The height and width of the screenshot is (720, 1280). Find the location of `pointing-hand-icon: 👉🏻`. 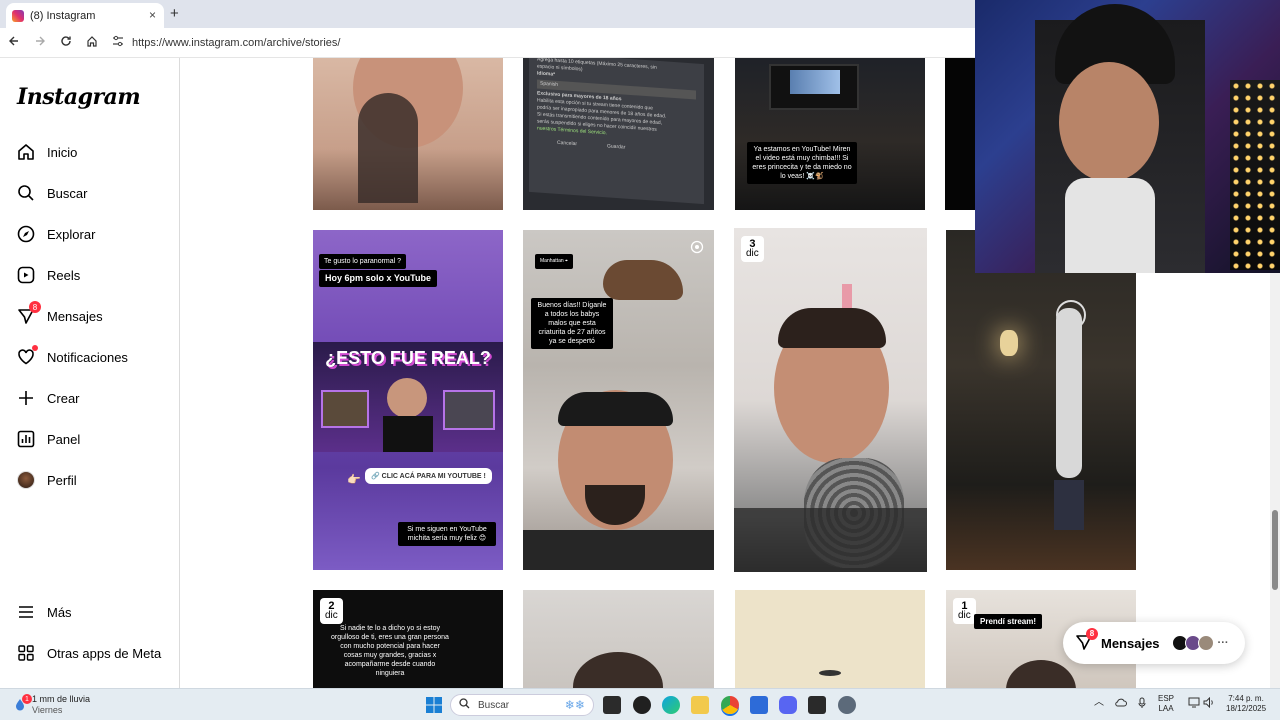

pointing-hand-icon: 👉🏻 is located at coordinates (354, 480).